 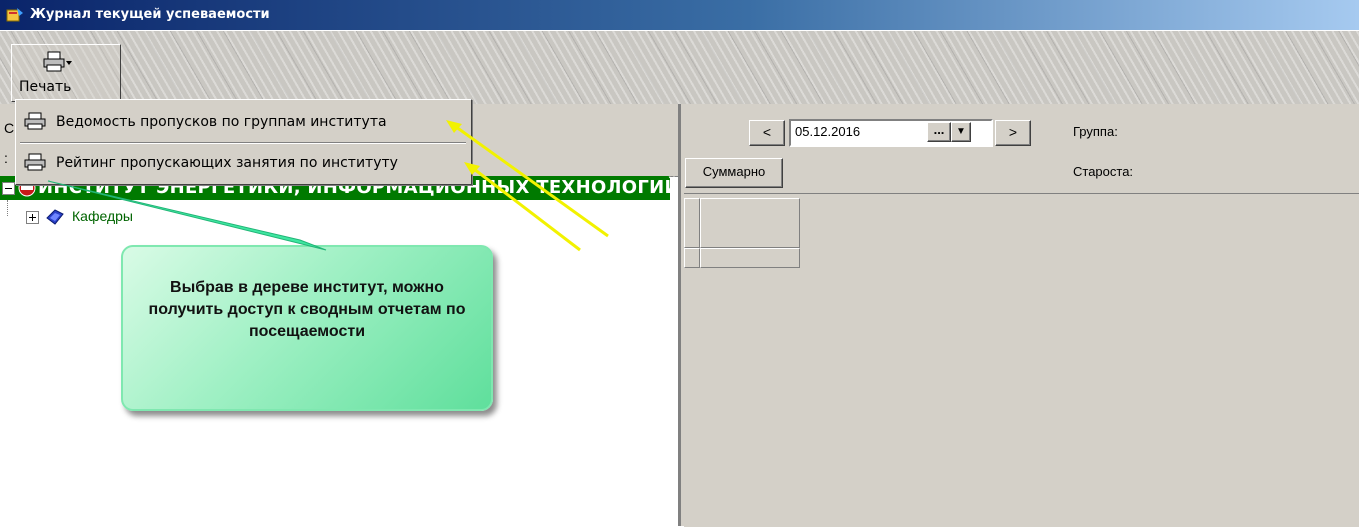 I want to click on dropdown-arrow-icon: ▼, so click(x=961, y=132).